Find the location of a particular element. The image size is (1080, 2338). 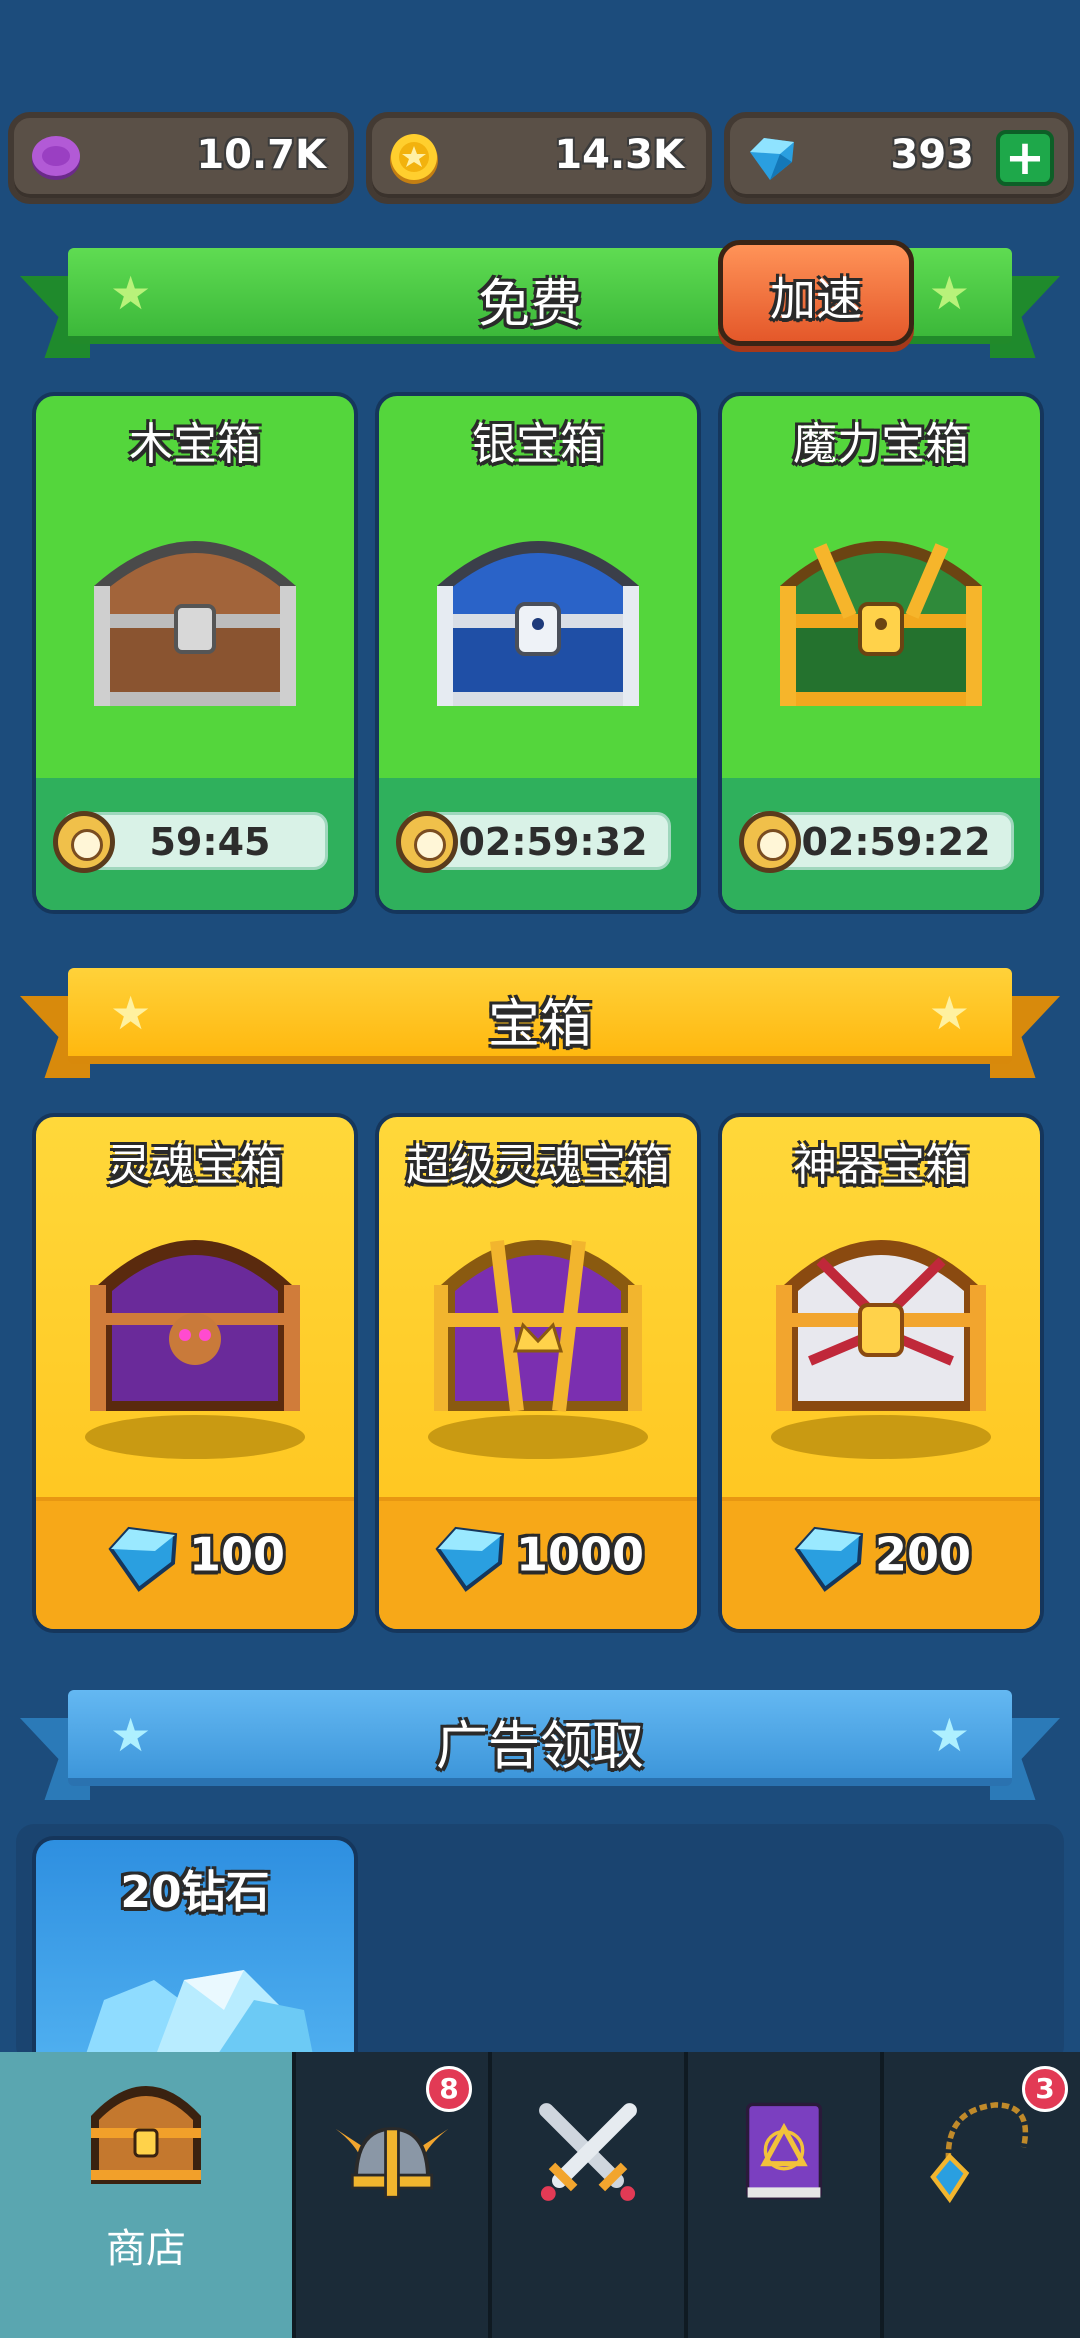

gold-currency-value: 14.3K is located at coordinates (619, 155).